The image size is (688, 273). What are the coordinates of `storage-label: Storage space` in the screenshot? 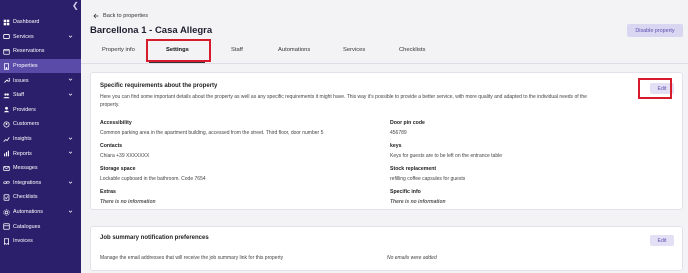 It's located at (118, 169).